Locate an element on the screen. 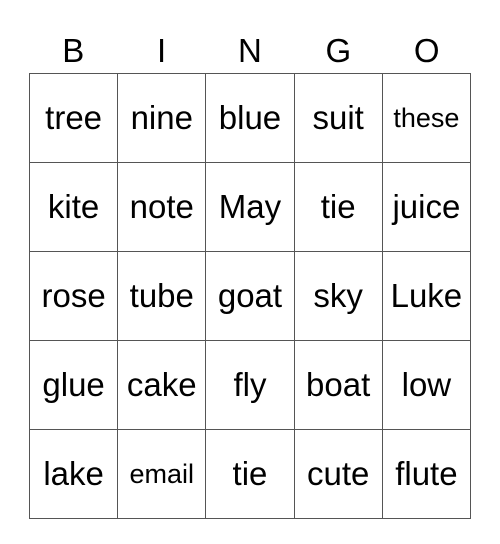  bingo-cell: tree is located at coordinates (73, 118).